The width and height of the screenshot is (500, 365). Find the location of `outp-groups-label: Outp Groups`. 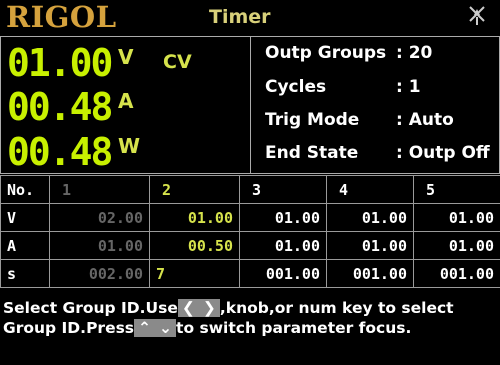

outp-groups-label: Outp Groups is located at coordinates (326, 53).